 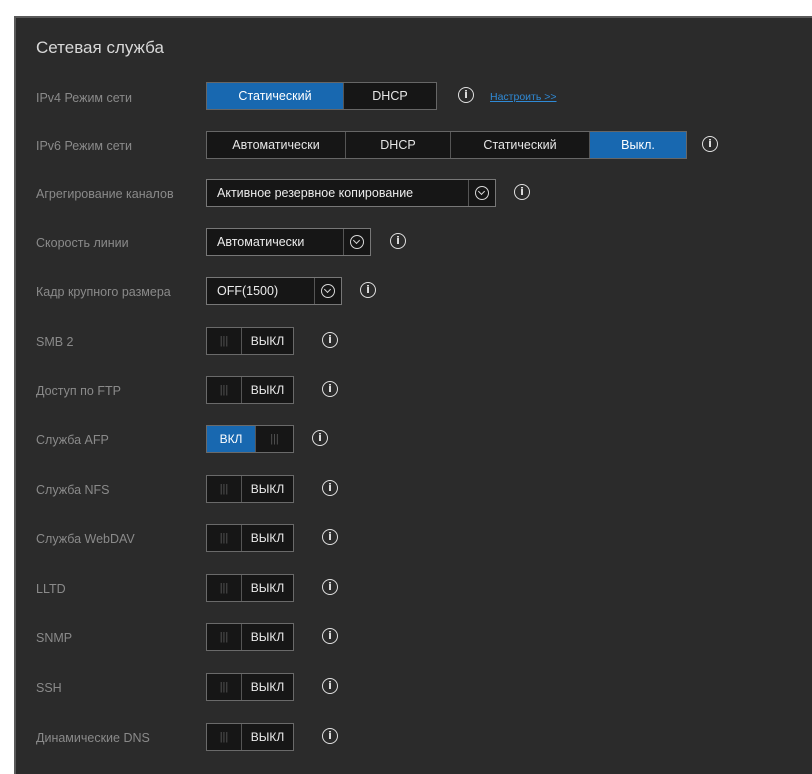 I want to click on link-speed-dropdown: Автоматически, so click(x=288, y=242).